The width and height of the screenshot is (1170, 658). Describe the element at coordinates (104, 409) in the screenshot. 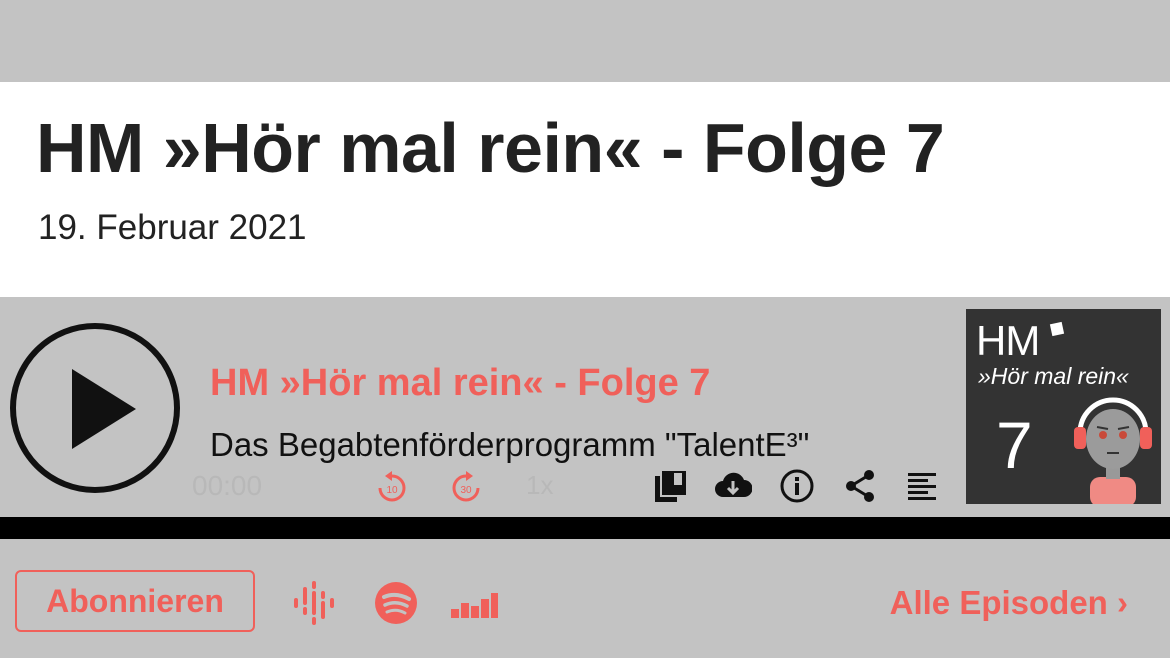

I see `play-icon` at that location.